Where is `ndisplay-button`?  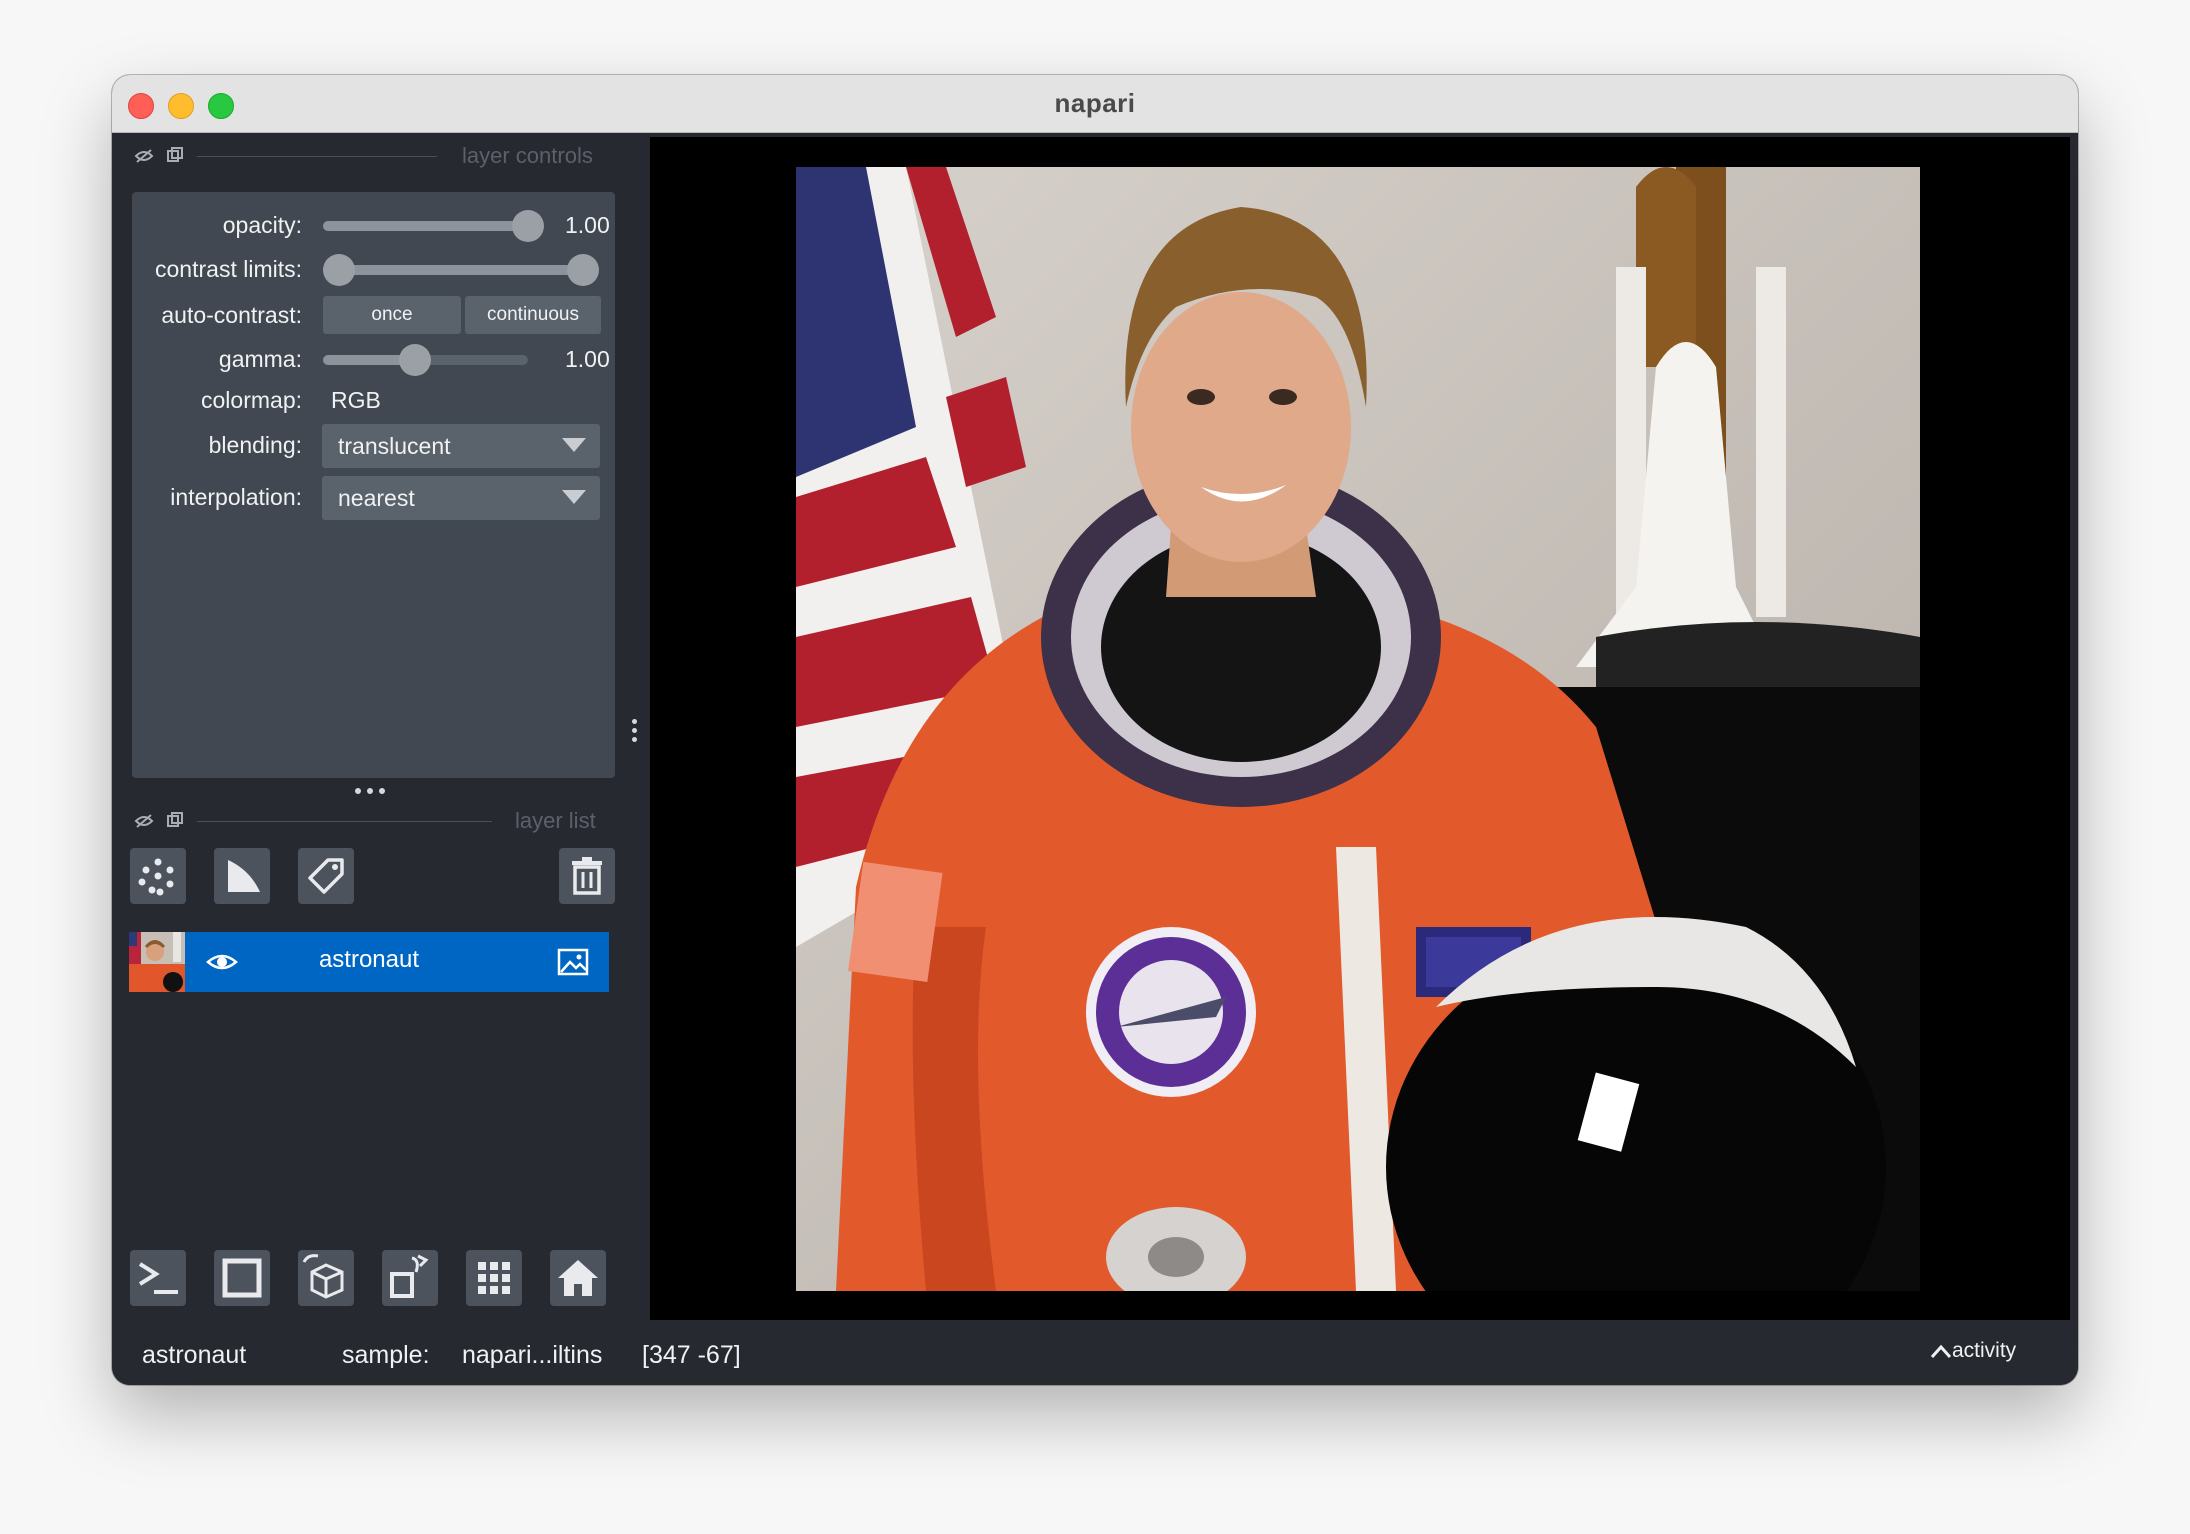 ndisplay-button is located at coordinates (242, 1278).